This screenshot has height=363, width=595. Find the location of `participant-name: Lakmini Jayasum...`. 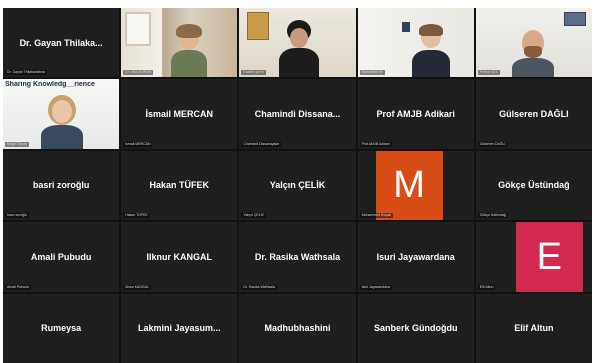

participant-name: Lakmini Jayasum... is located at coordinates (179, 328).